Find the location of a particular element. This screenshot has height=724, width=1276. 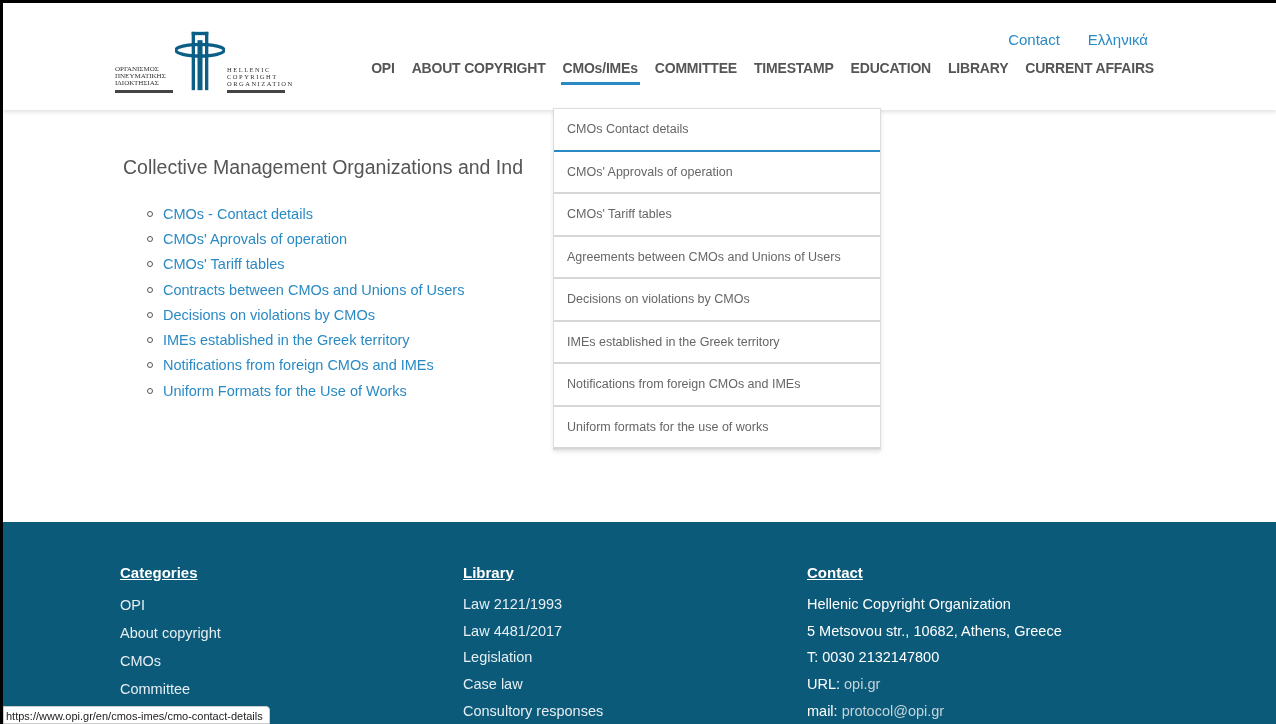

header-link: Ελληνικά is located at coordinates (1117, 40).